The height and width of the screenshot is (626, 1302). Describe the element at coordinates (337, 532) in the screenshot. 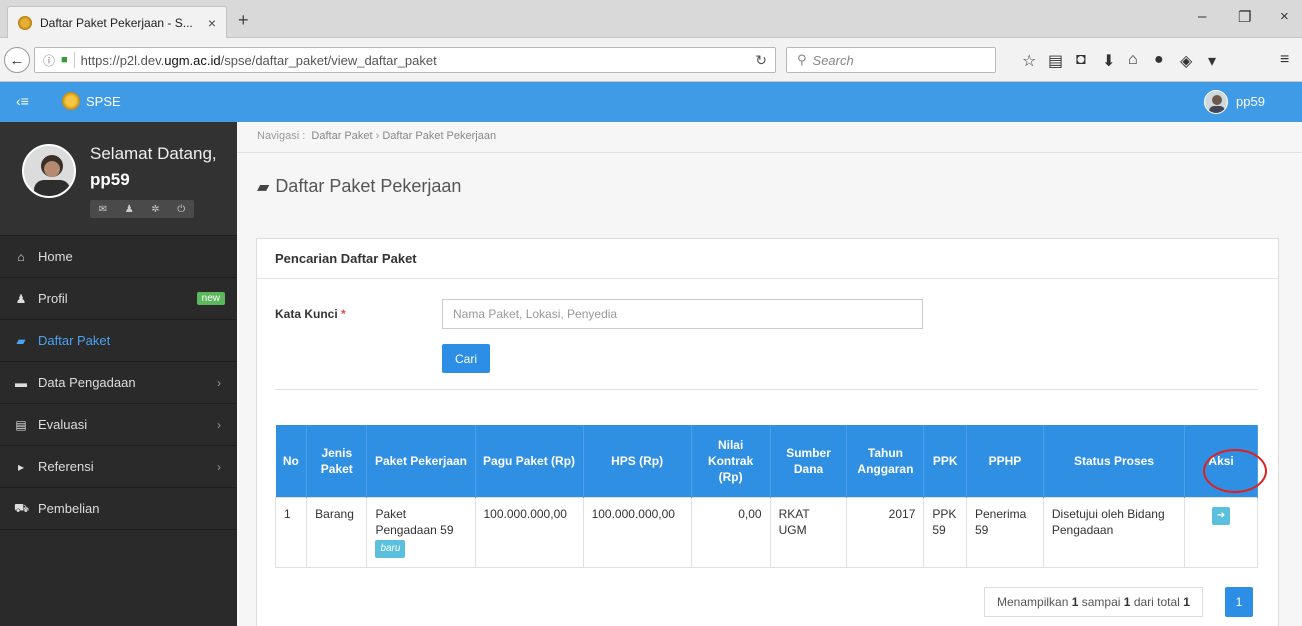

I see `cell-jenis: Barang` at that location.